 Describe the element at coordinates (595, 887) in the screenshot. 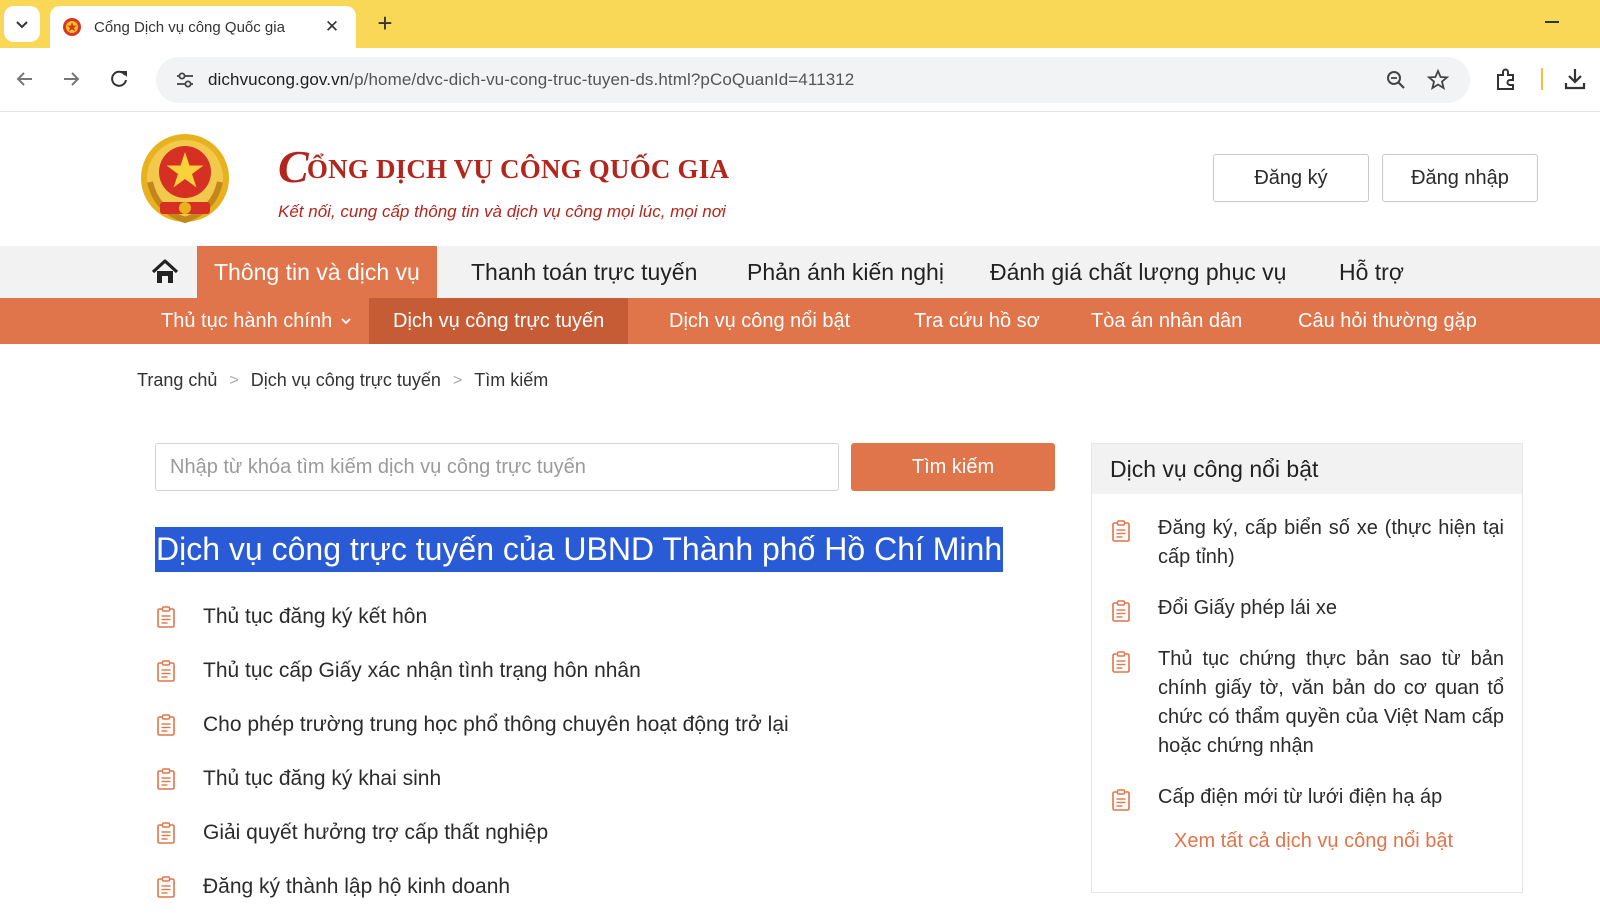

I see `list-item: Đăng ký thành lập hộ kinh doanh` at that location.